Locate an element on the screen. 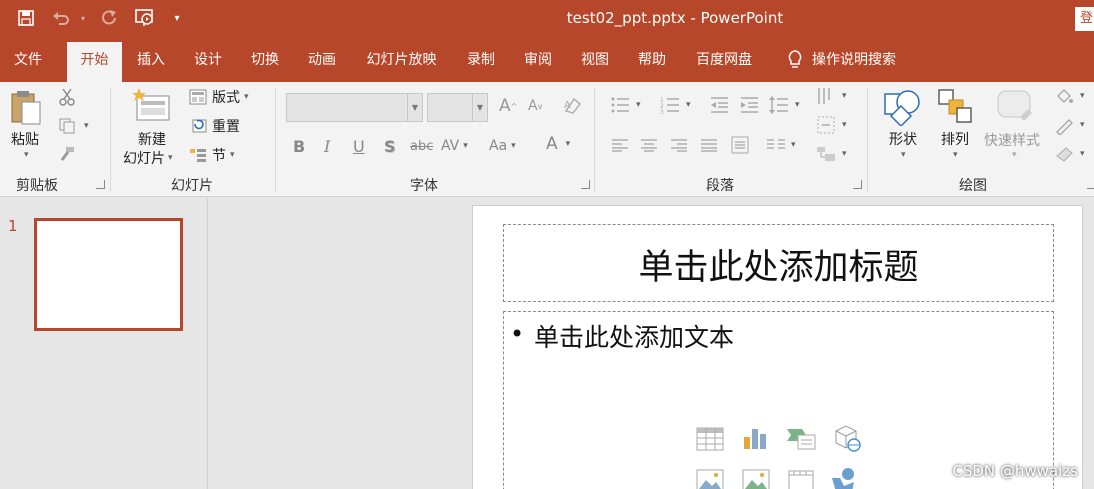 The width and height of the screenshot is (1094, 489). insert-video-icon is located at coordinates (801, 479).